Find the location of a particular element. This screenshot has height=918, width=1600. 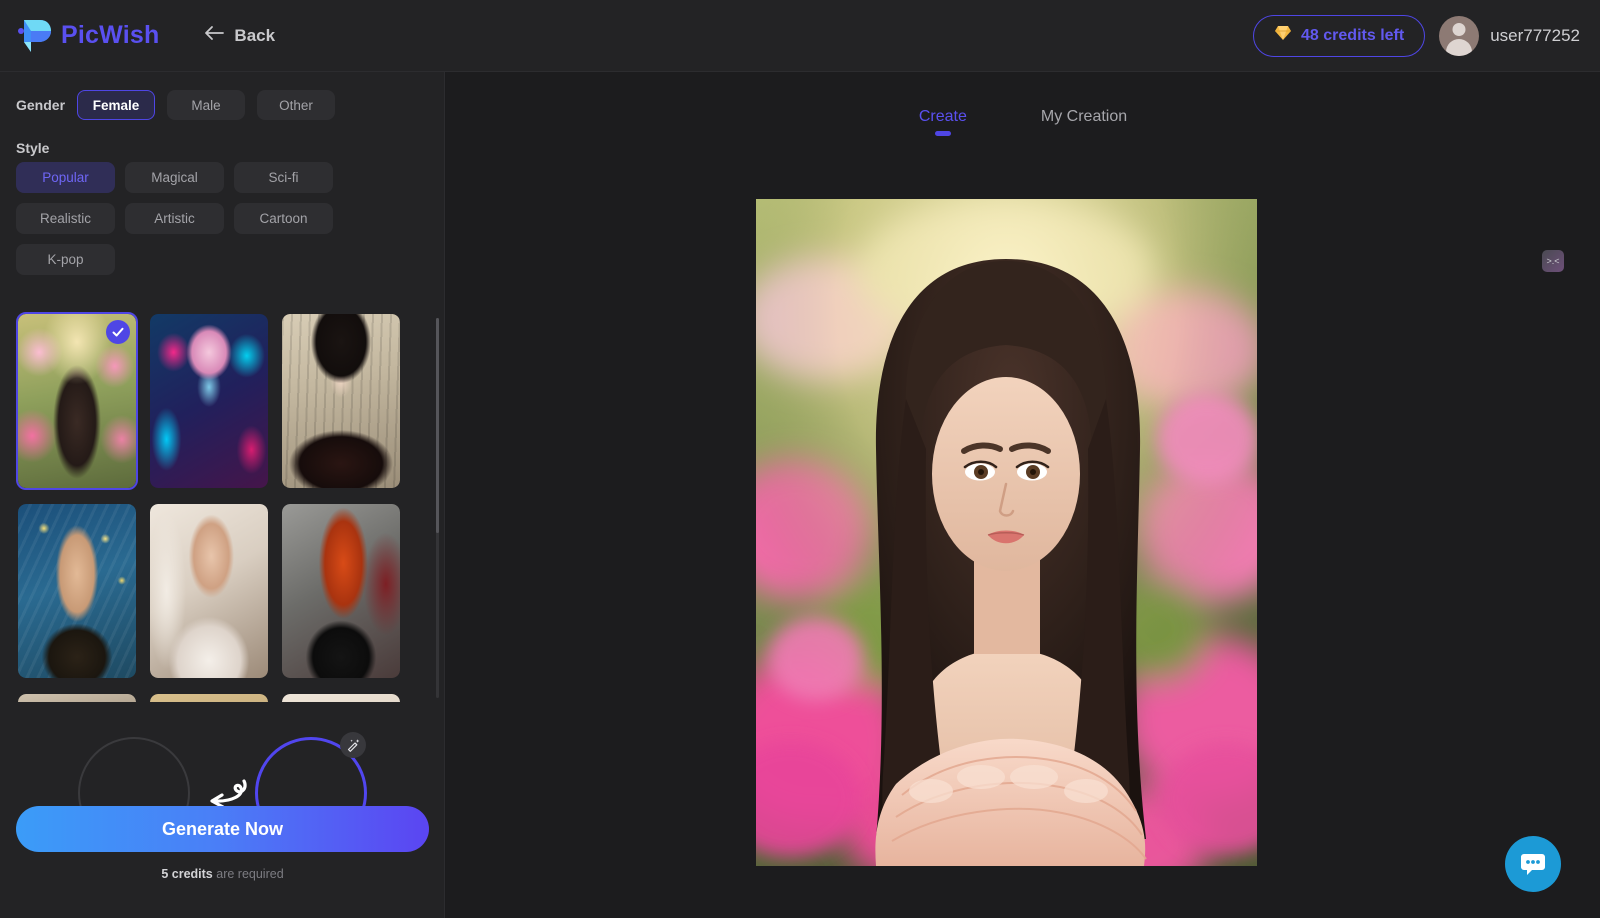

user-menu: user777252 is located at coordinates (1509, 35).